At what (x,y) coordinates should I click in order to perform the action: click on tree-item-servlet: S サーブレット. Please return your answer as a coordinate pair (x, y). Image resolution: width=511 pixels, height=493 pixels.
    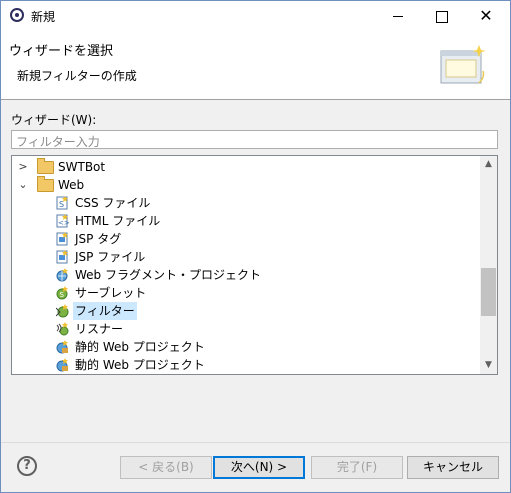
    Looking at the image, I should click on (246, 293).